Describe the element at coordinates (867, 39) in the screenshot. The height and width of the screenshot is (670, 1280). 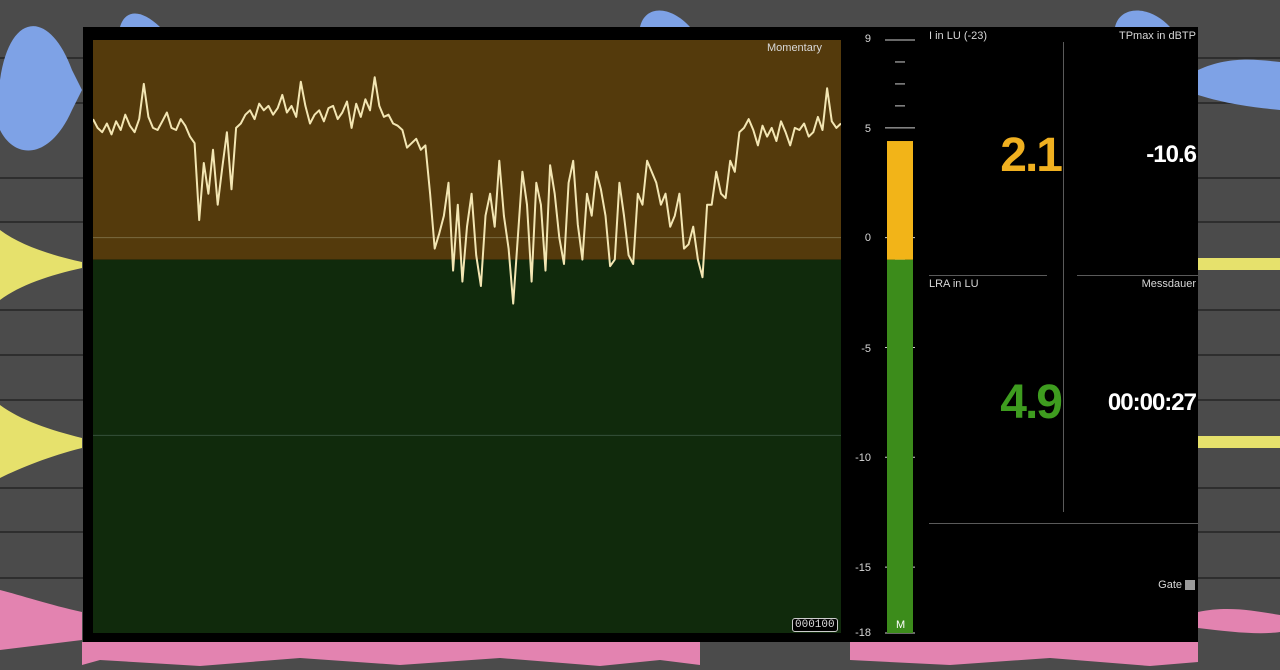
I see `scale-tick-label: 9` at that location.